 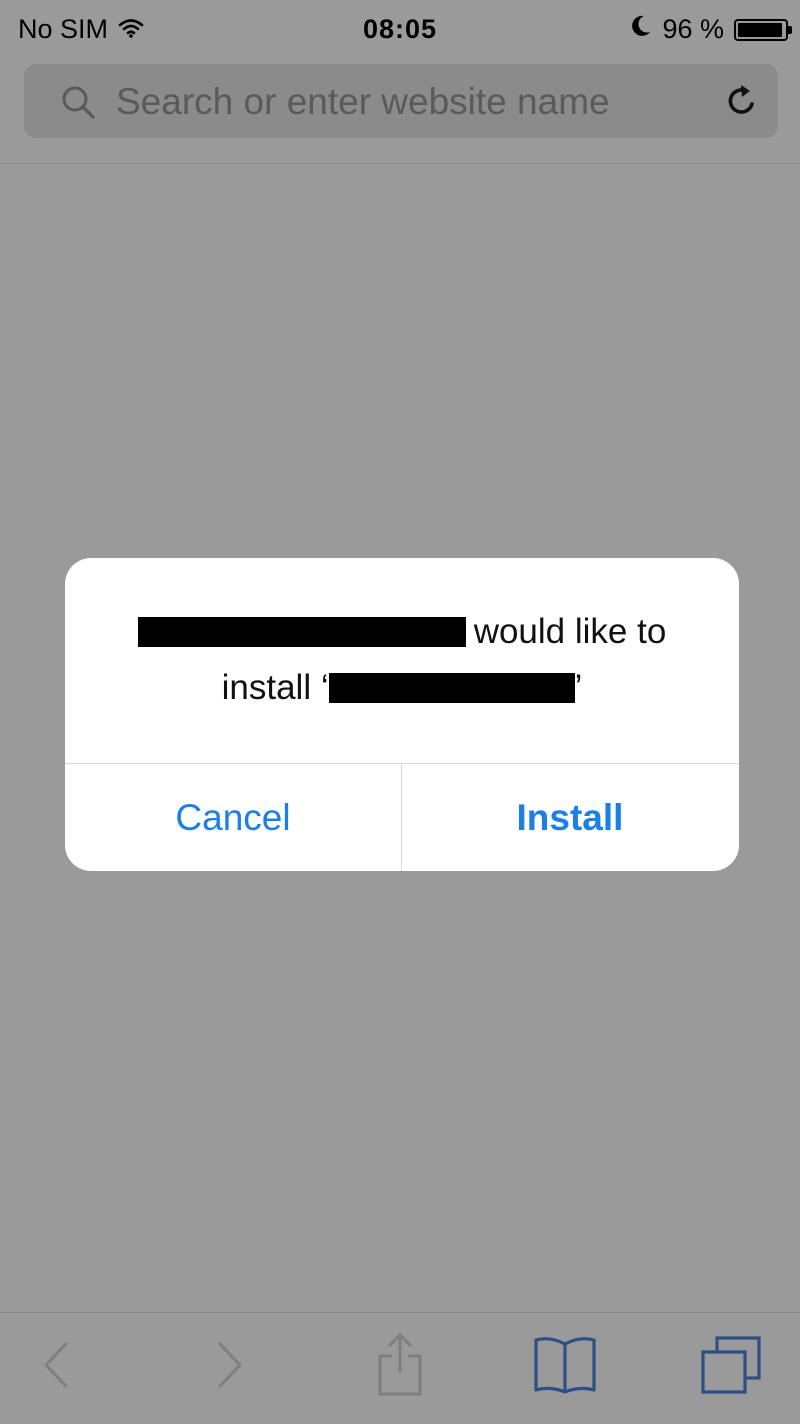 I want to click on alert-message-line-2: install ‘ ’, so click(x=402, y=688).